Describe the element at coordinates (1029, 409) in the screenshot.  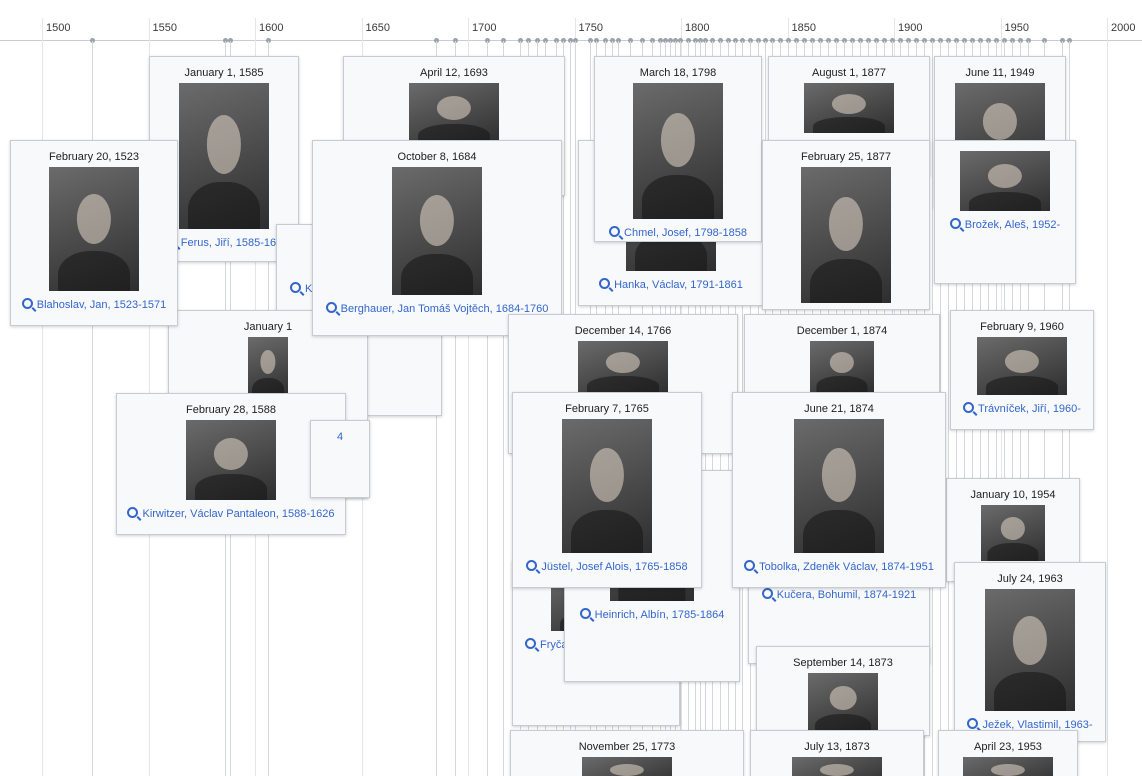
I see `person-link-text: Trávníček, Jiří, 1960-` at that location.